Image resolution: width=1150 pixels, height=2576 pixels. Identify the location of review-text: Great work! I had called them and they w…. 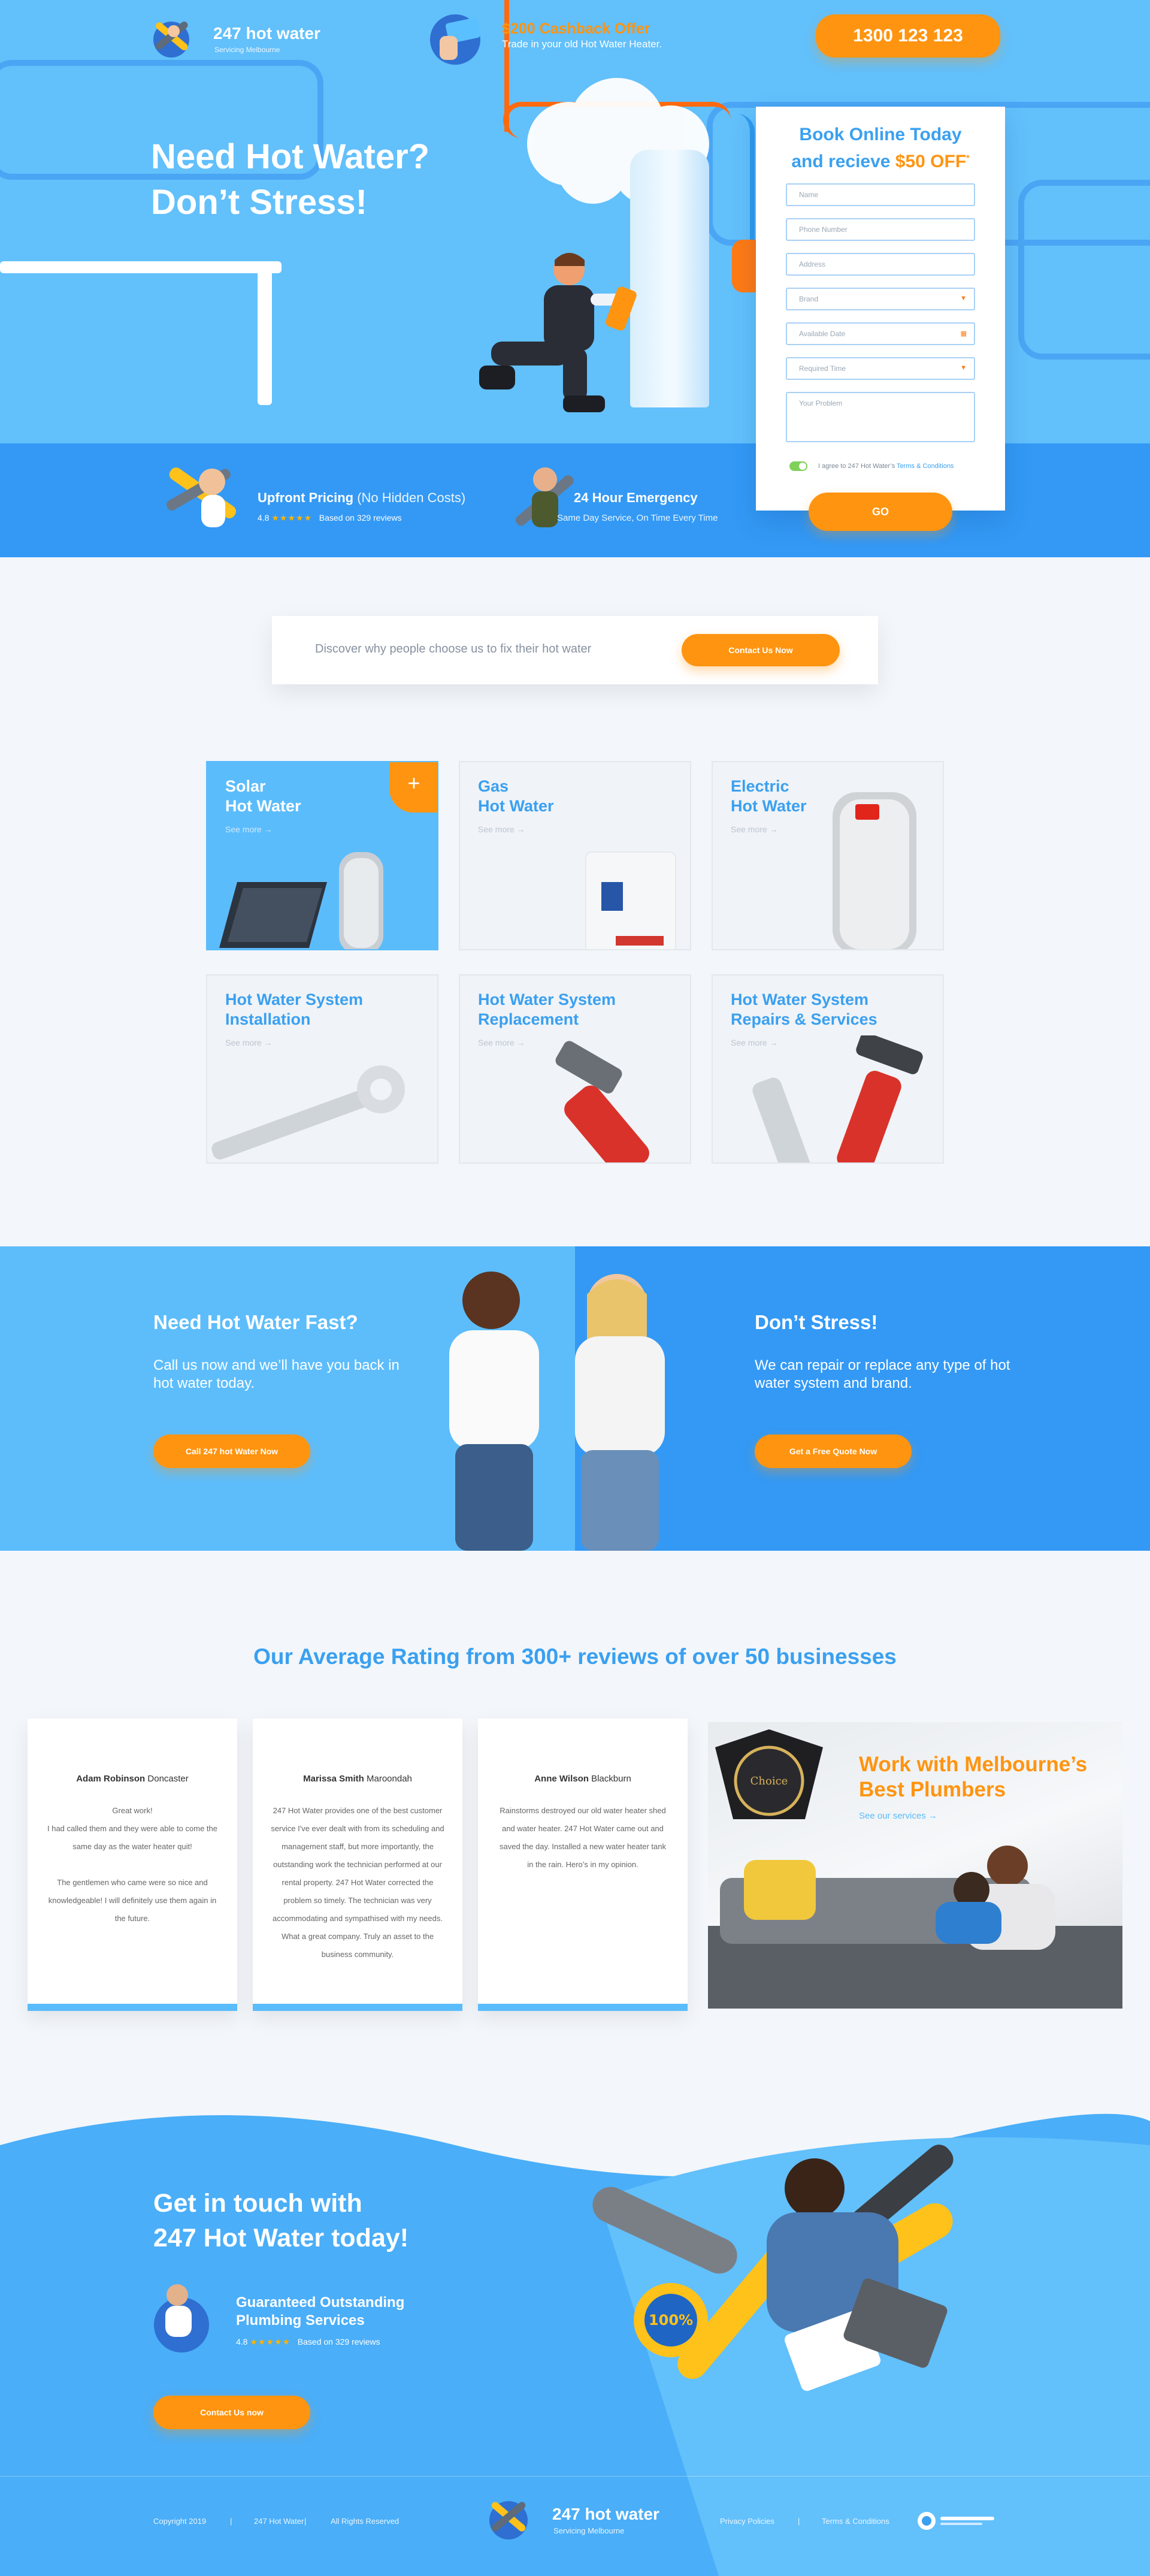
(132, 1865).